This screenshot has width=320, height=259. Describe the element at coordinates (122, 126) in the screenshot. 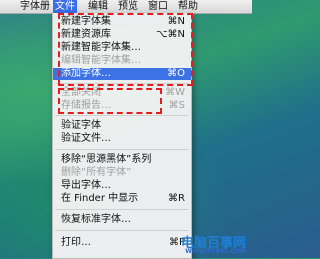

I see `menu-item-validate-fonts: 验证字体` at that location.